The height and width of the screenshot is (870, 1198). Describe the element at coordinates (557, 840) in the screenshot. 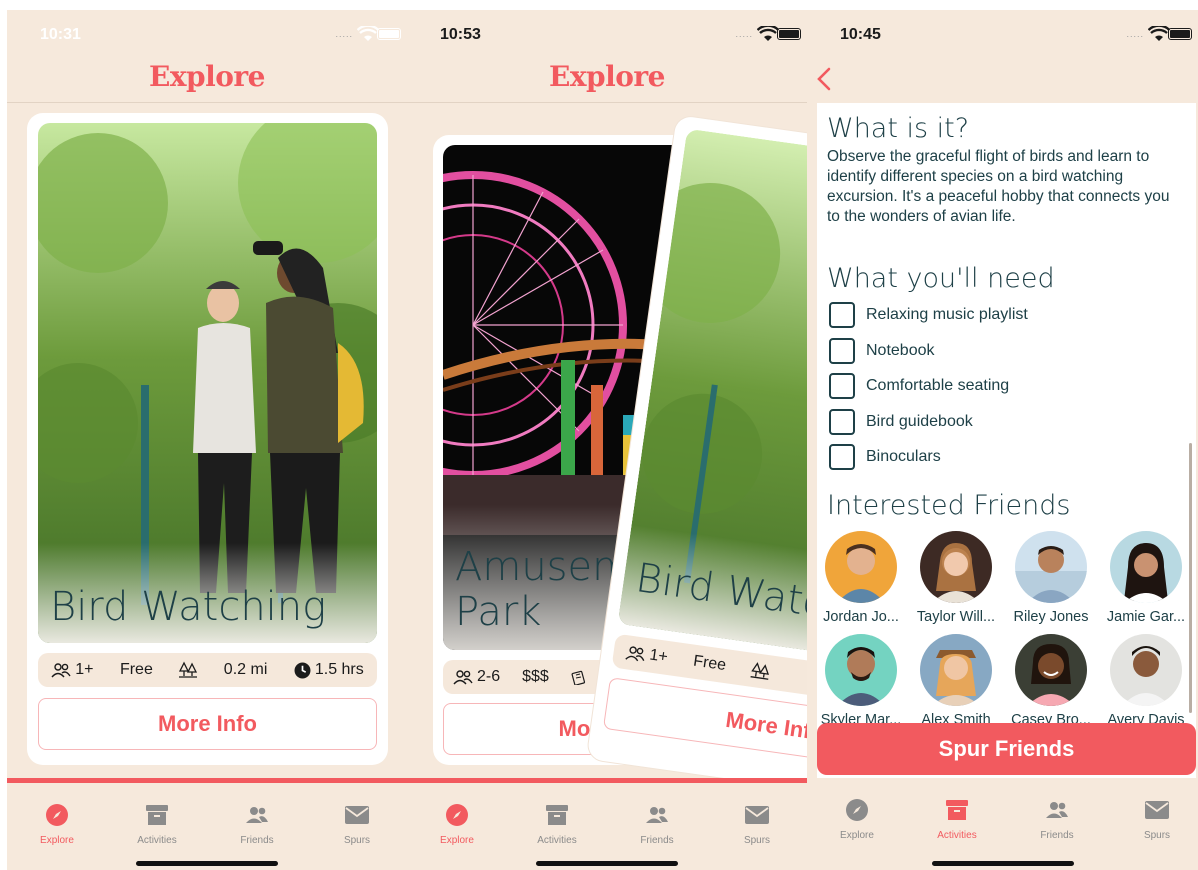

I see `tab-label: Activities` at that location.